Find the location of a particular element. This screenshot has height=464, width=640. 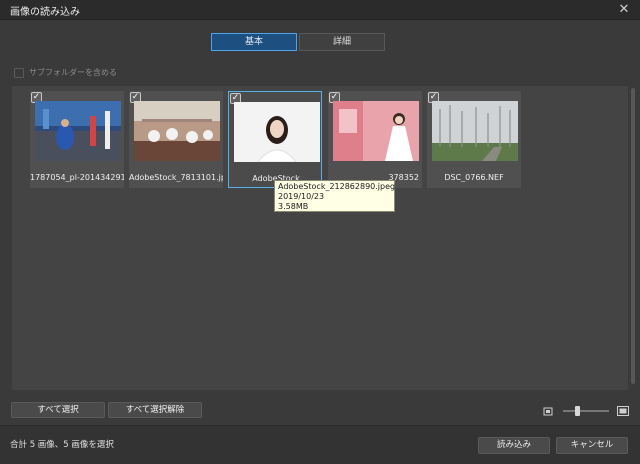

thumbnail-item: ✓ 1787054_pl-2014342915 is located at coordinates (77, 139).